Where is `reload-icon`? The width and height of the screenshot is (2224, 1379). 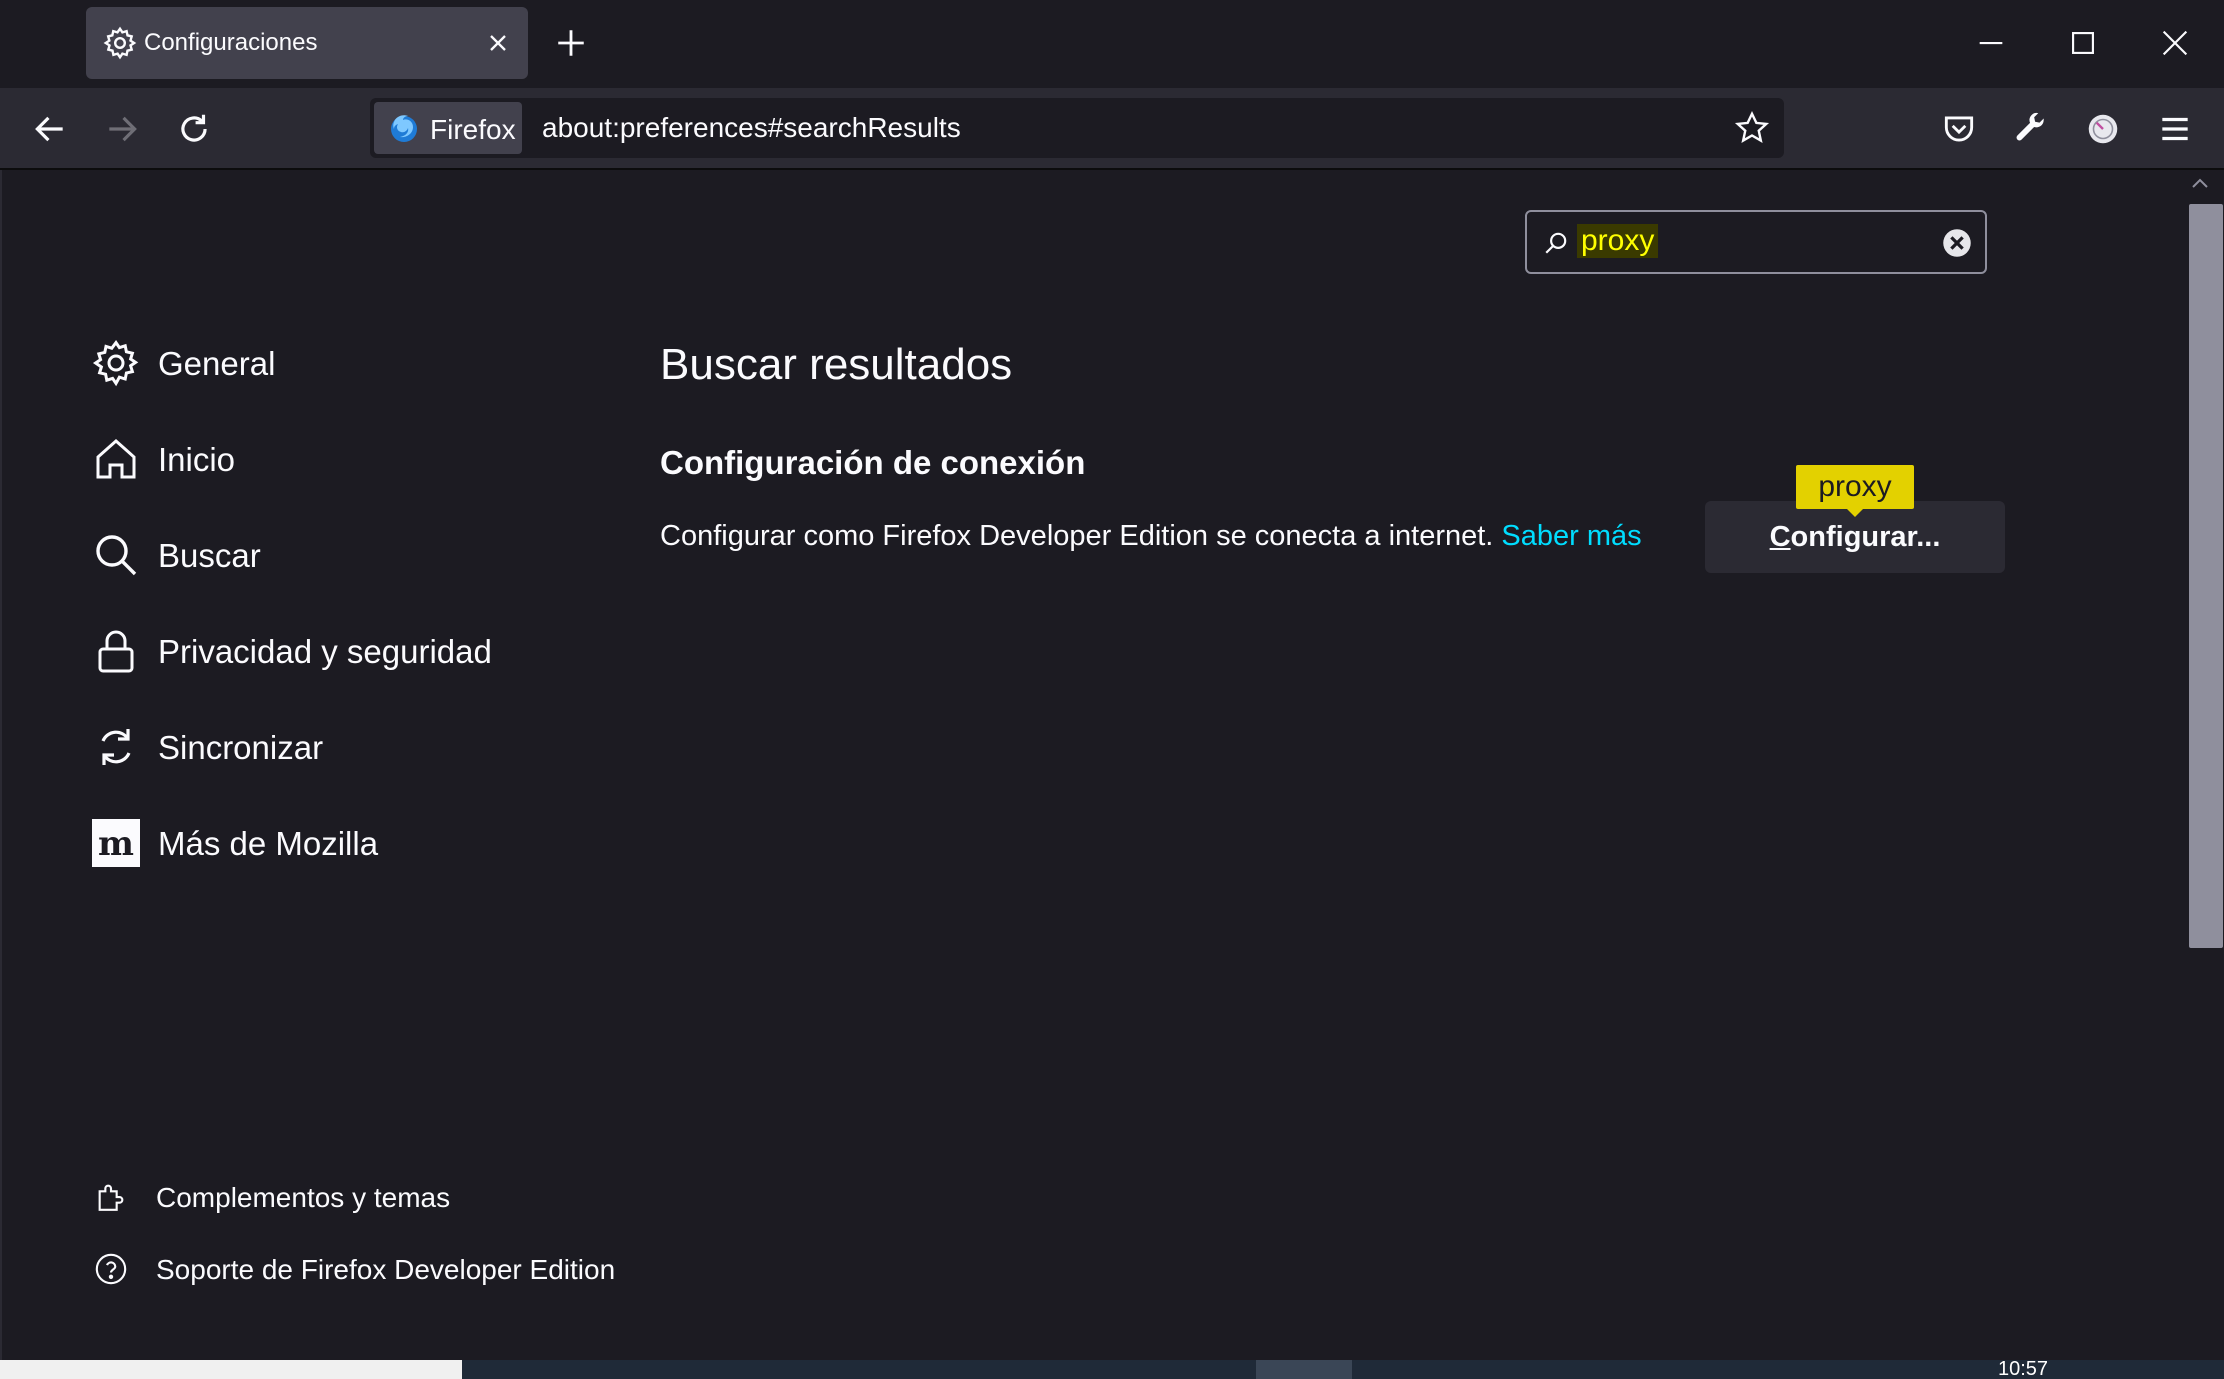
reload-icon is located at coordinates (194, 129).